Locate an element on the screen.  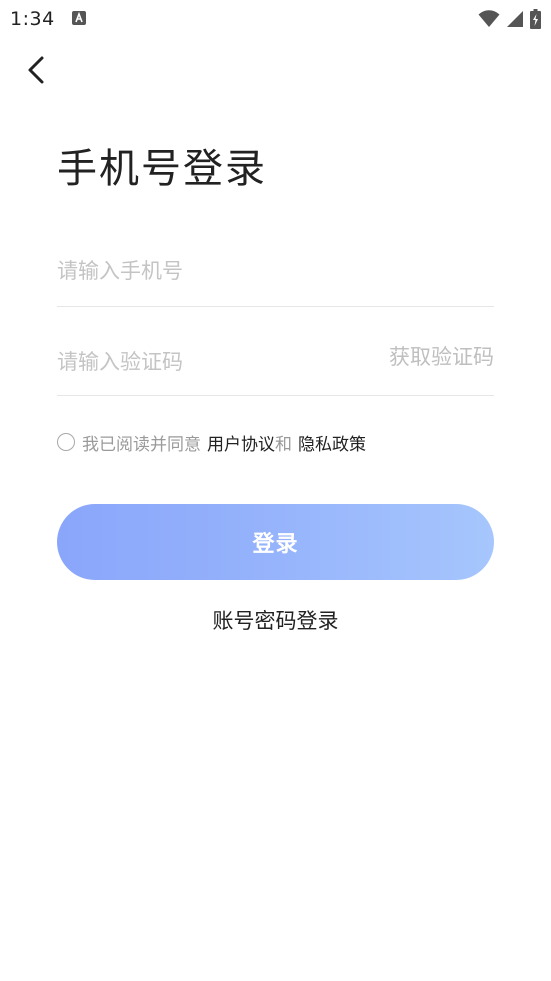
signal-icon is located at coordinates (515, 19).